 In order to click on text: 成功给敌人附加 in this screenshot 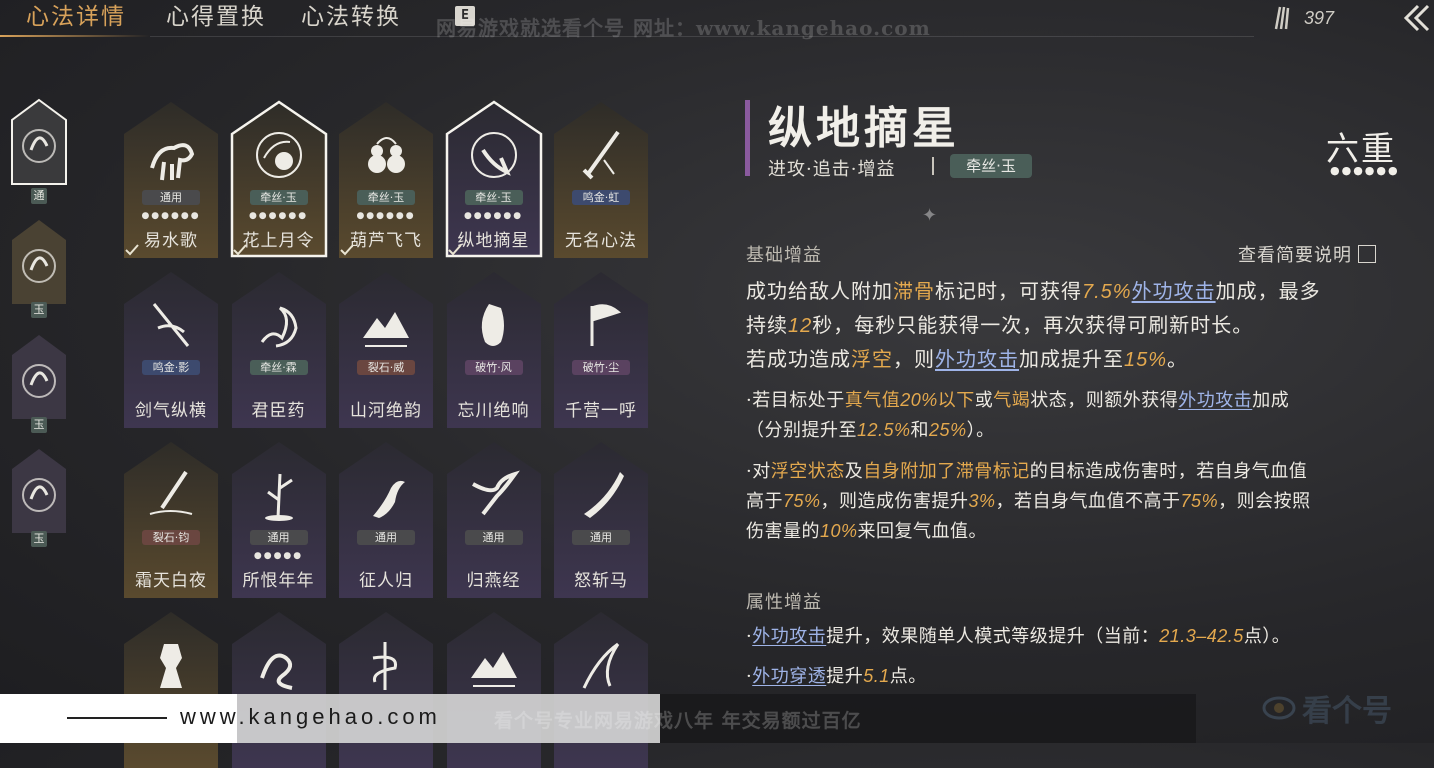, I will do `click(819, 291)`.